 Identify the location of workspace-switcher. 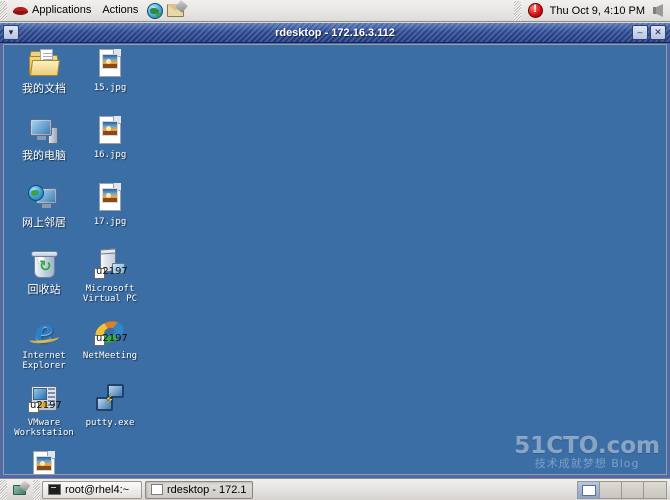
(622, 489).